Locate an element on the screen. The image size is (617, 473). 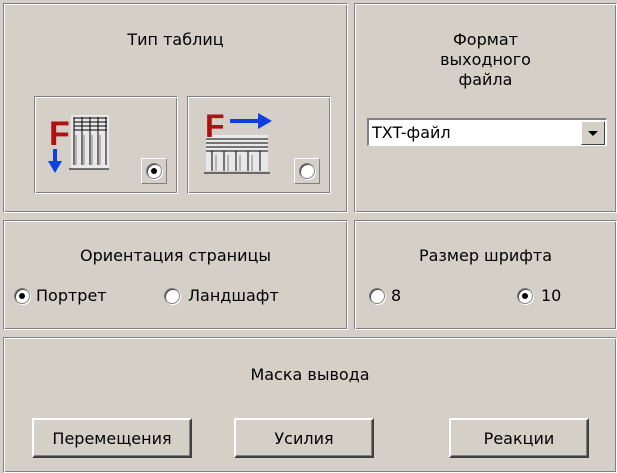
font-size-label-10: 10 is located at coordinates (551, 295).